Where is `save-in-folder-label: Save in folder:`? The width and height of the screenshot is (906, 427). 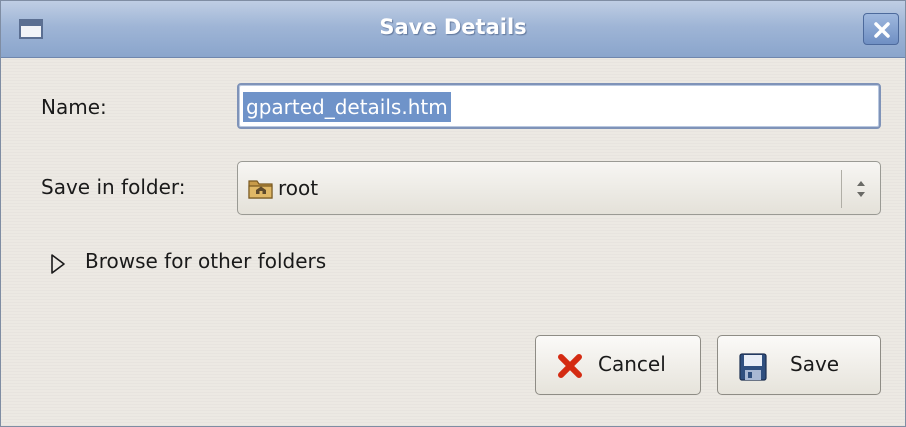
save-in-folder-label: Save in folder: is located at coordinates (113, 187).